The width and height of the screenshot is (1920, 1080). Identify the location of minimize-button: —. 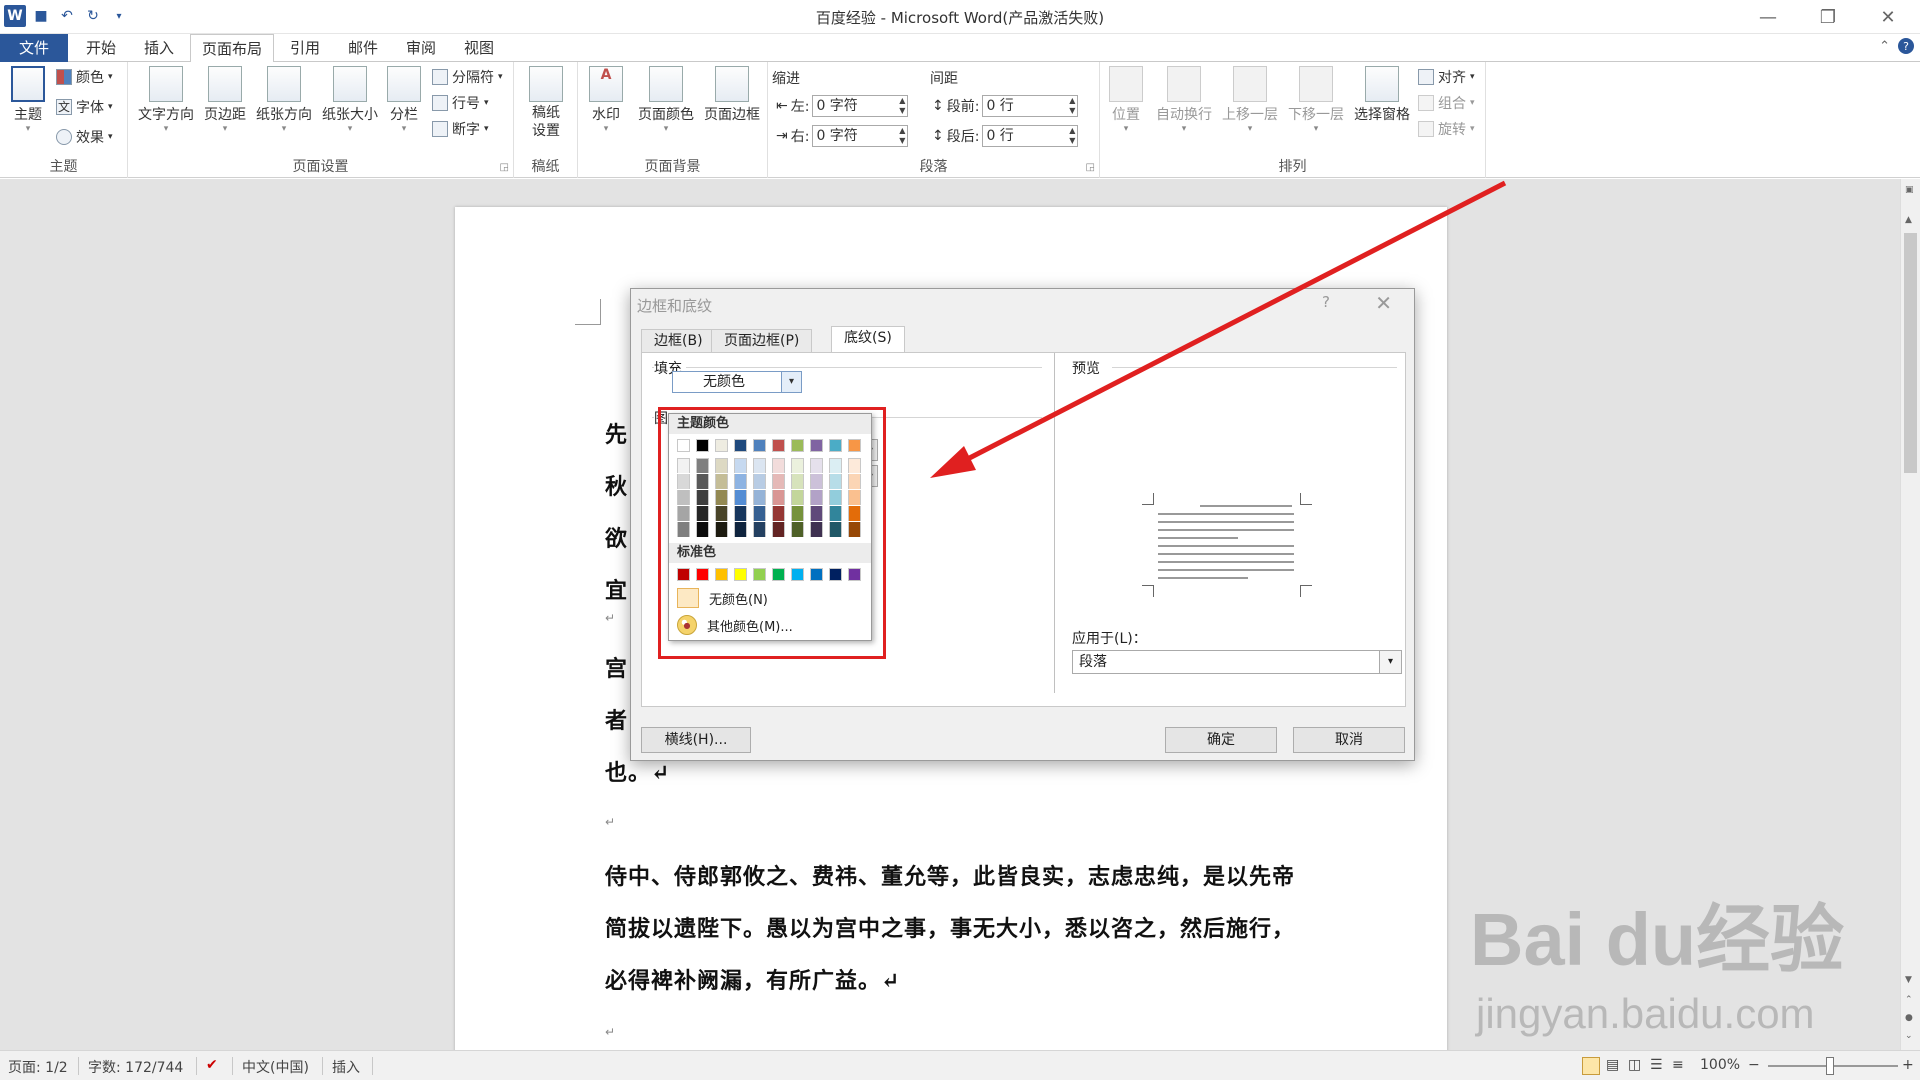
(1768, 17).